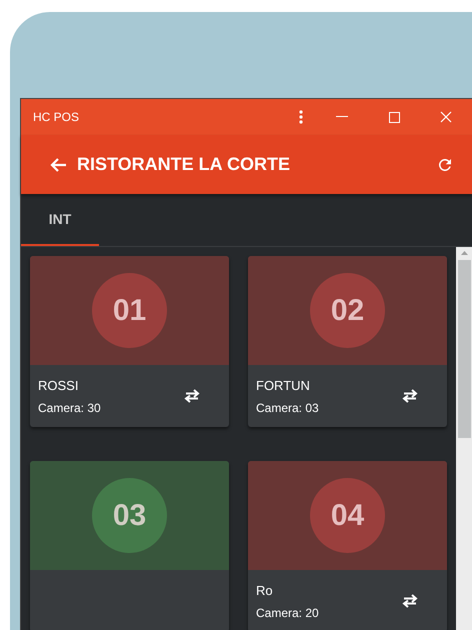 The height and width of the screenshot is (630, 472). What do you see at coordinates (464, 253) in the screenshot?
I see `scroll-up-icon` at bounding box center [464, 253].